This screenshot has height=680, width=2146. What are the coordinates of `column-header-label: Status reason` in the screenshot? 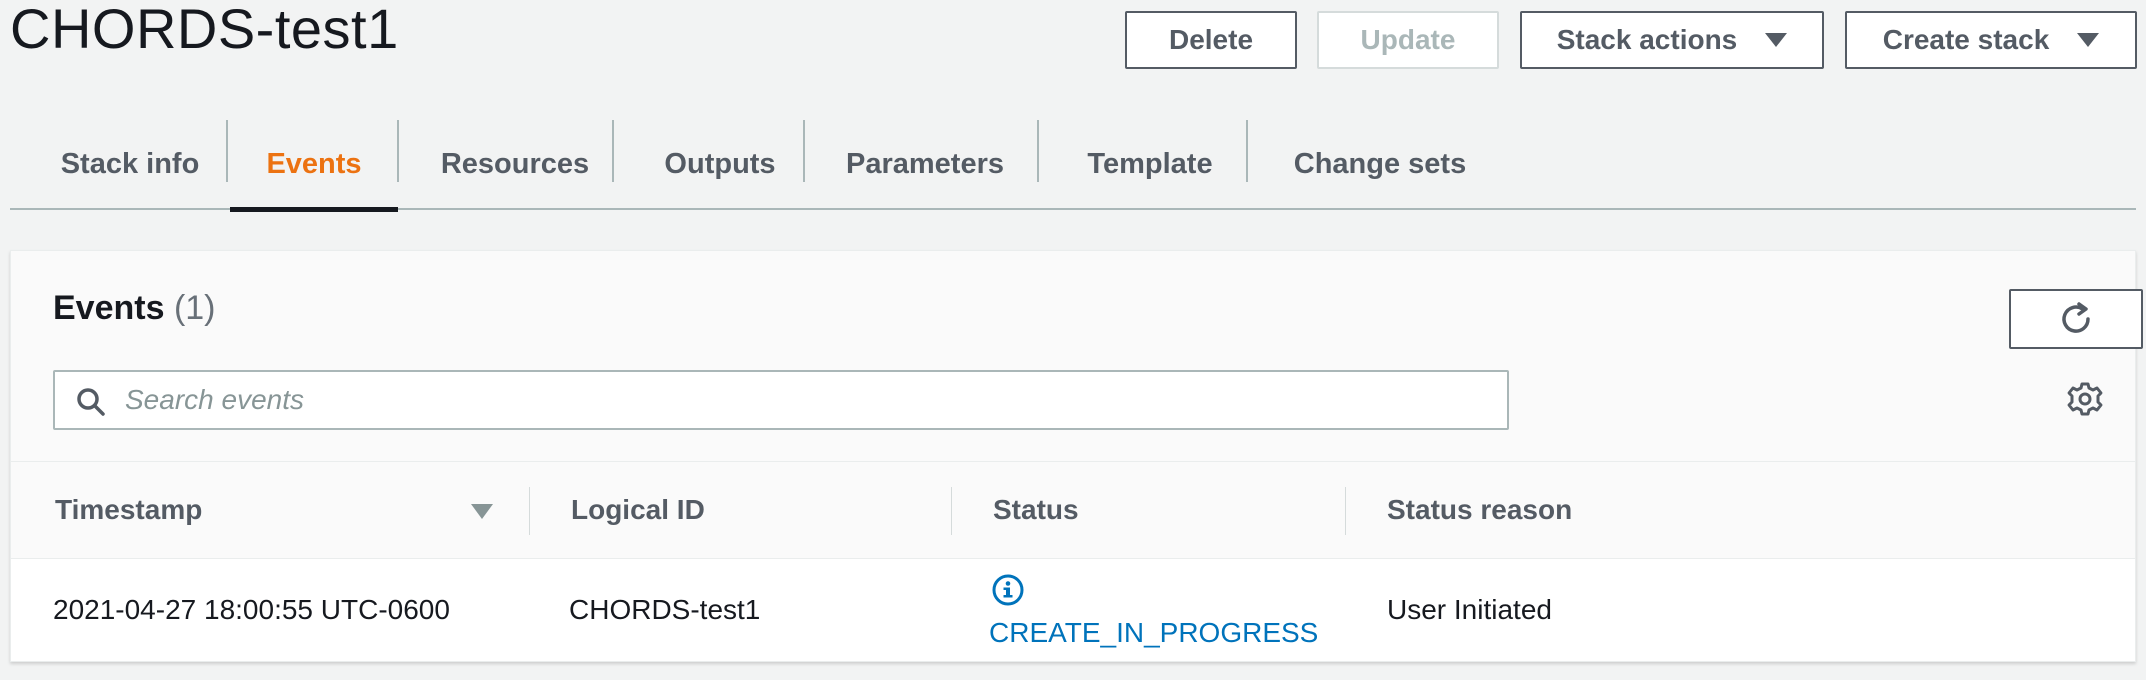 It's located at (1480, 509).